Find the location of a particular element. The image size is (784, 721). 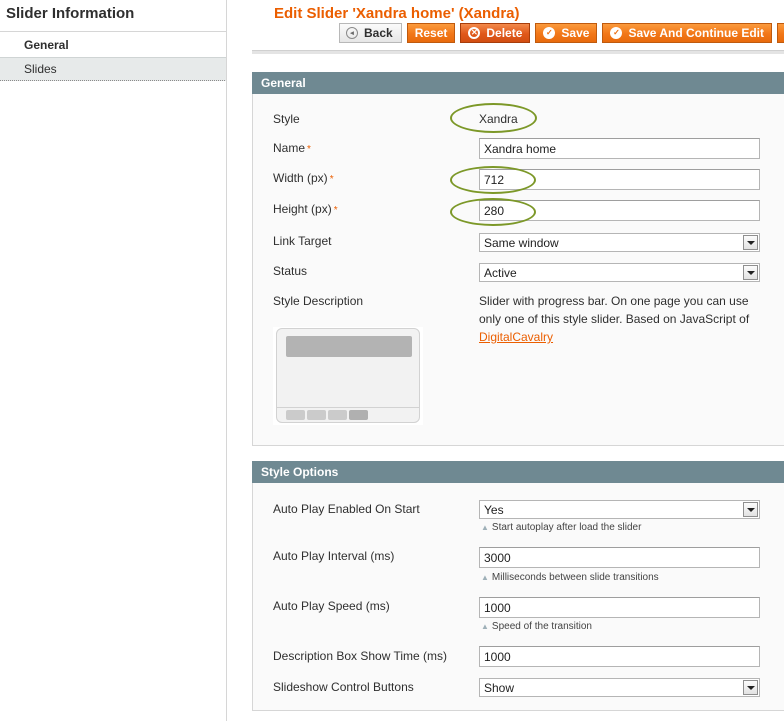

width-label: Width (px) * is located at coordinates (303, 178).